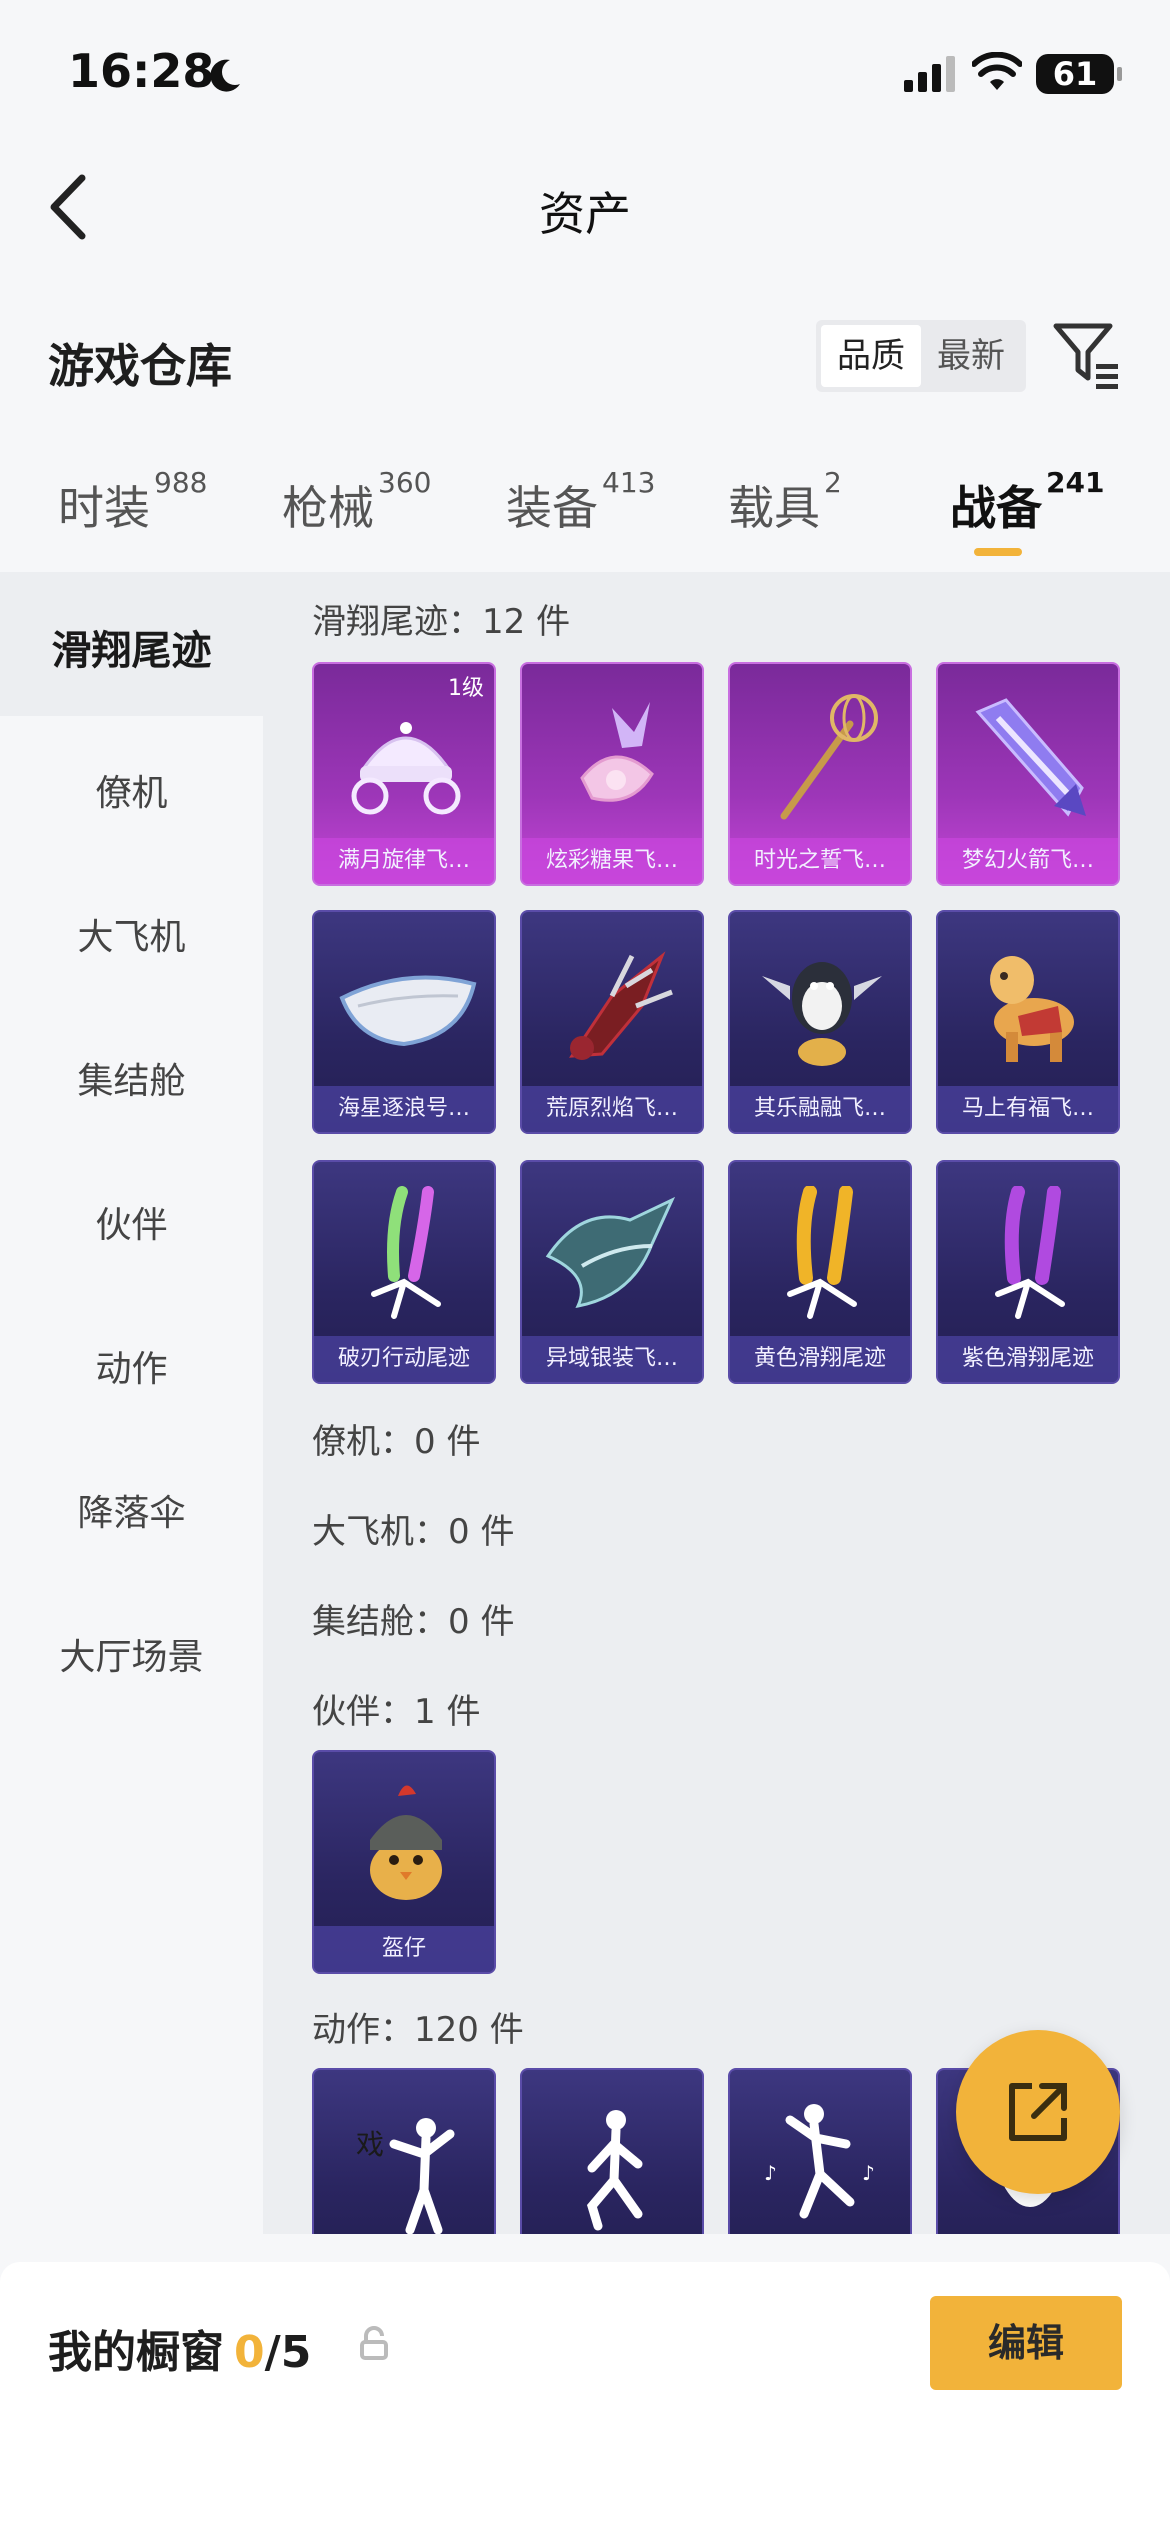  I want to click on item-card: 破刃行动尾迹, so click(404, 1272).